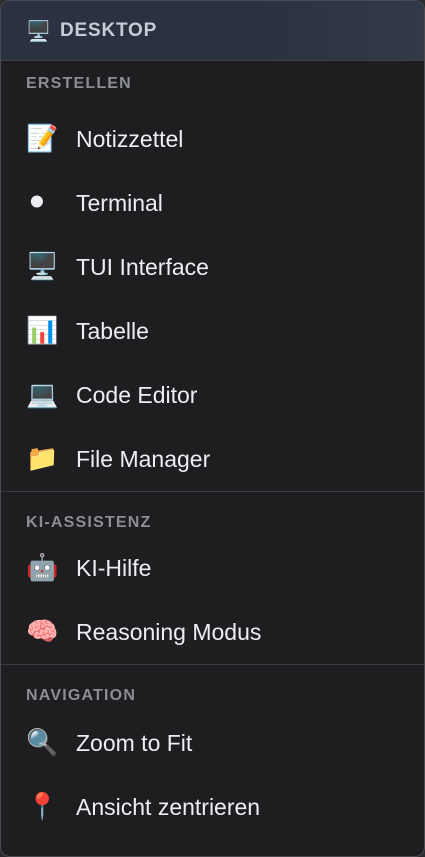 The image size is (425, 857). Describe the element at coordinates (169, 631) in the screenshot. I see `menu-item-label: Reasoning Modus` at that location.